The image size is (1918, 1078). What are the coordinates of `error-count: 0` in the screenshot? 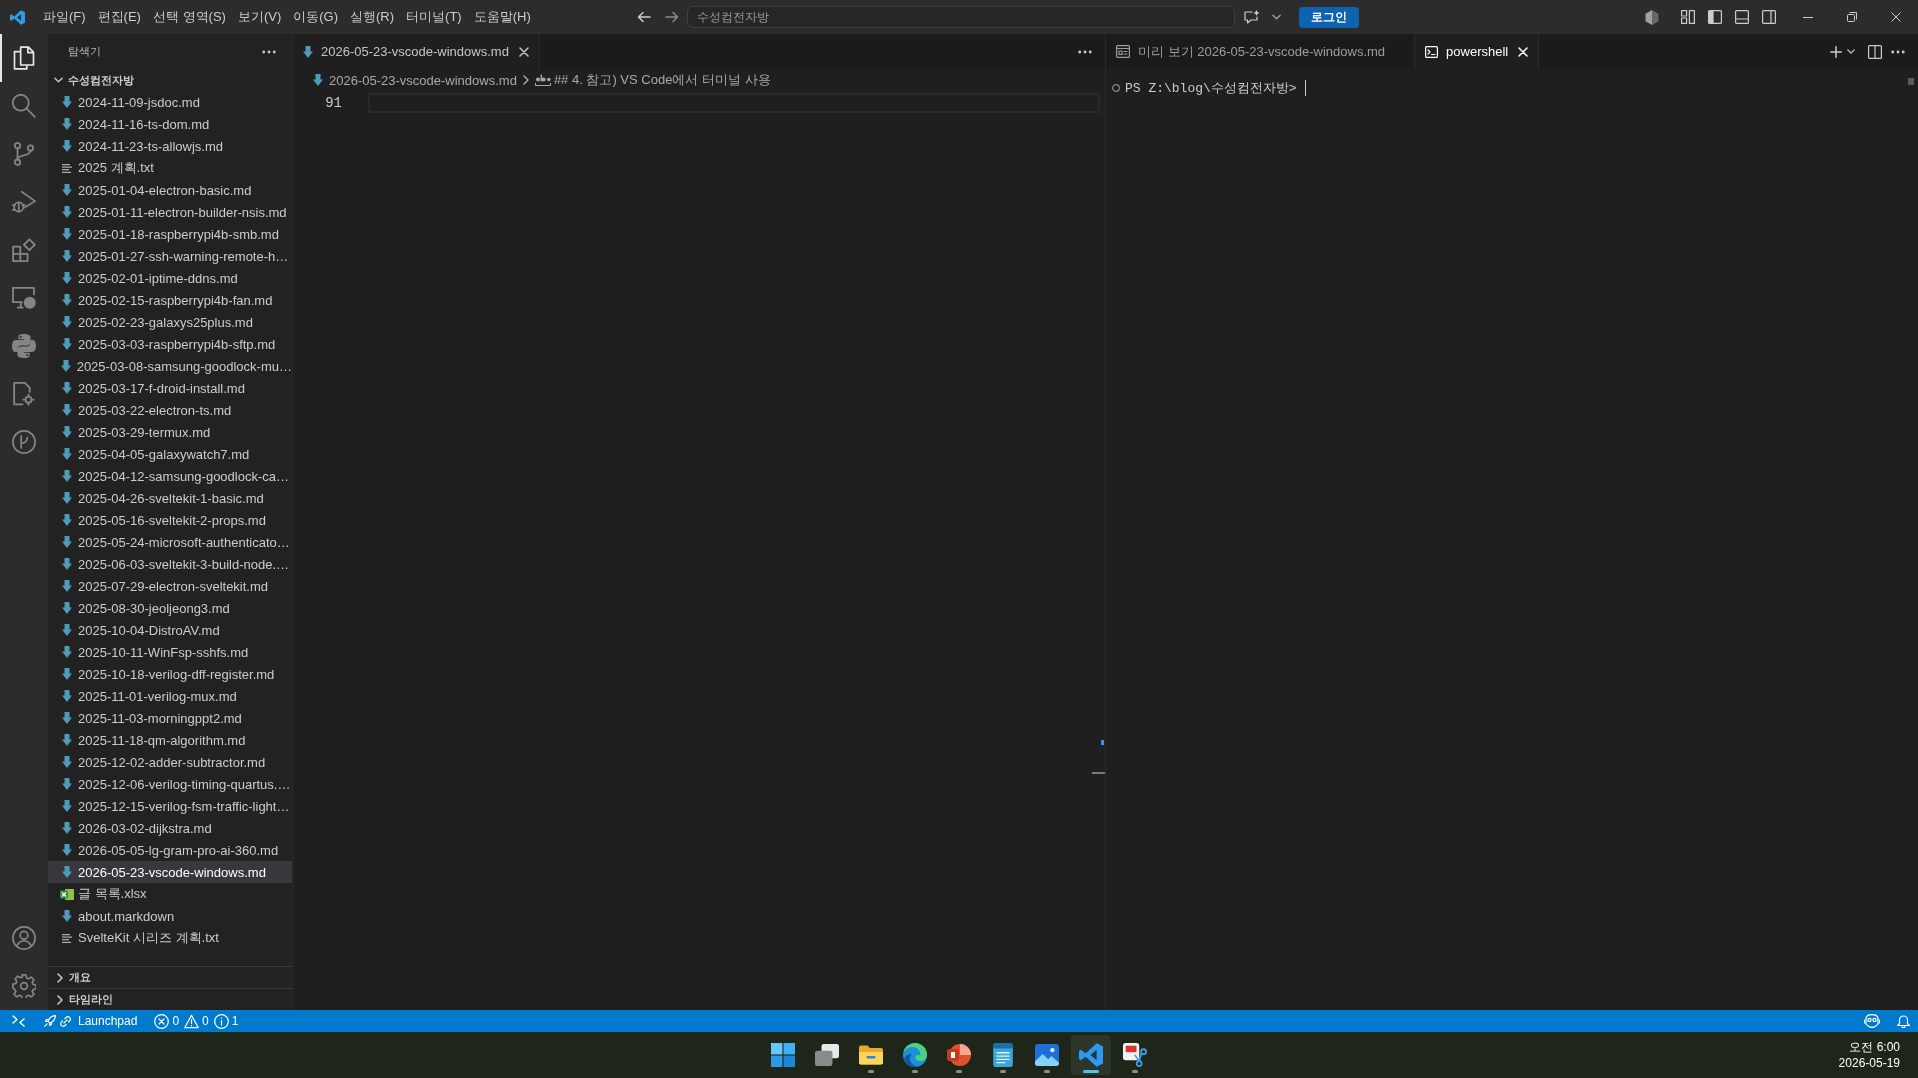 It's located at (167, 1021).